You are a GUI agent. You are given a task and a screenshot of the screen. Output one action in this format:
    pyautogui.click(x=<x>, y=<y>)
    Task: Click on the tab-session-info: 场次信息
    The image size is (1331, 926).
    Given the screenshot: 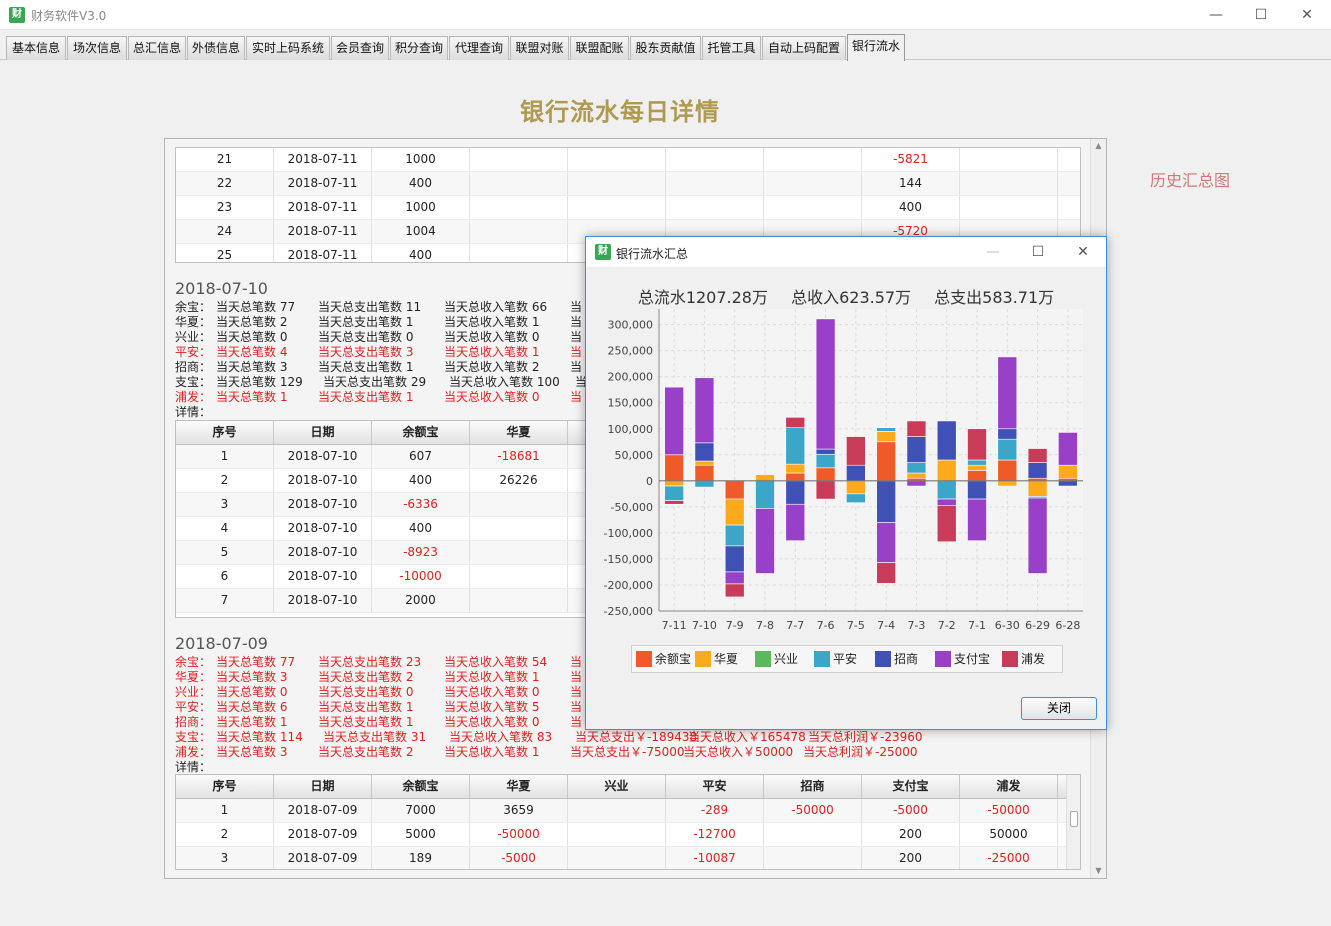 What is the action you would take?
    pyautogui.click(x=97, y=48)
    